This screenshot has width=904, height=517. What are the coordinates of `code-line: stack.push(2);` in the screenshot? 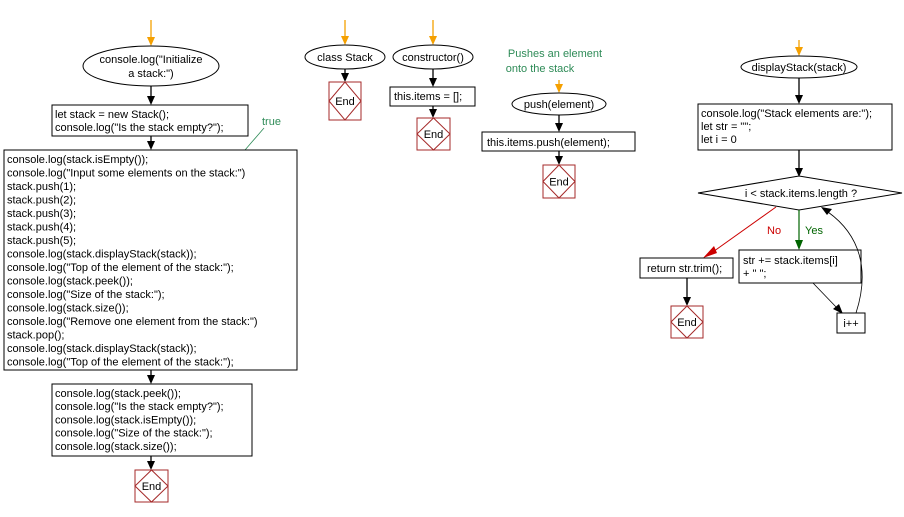 It's located at (41, 201).